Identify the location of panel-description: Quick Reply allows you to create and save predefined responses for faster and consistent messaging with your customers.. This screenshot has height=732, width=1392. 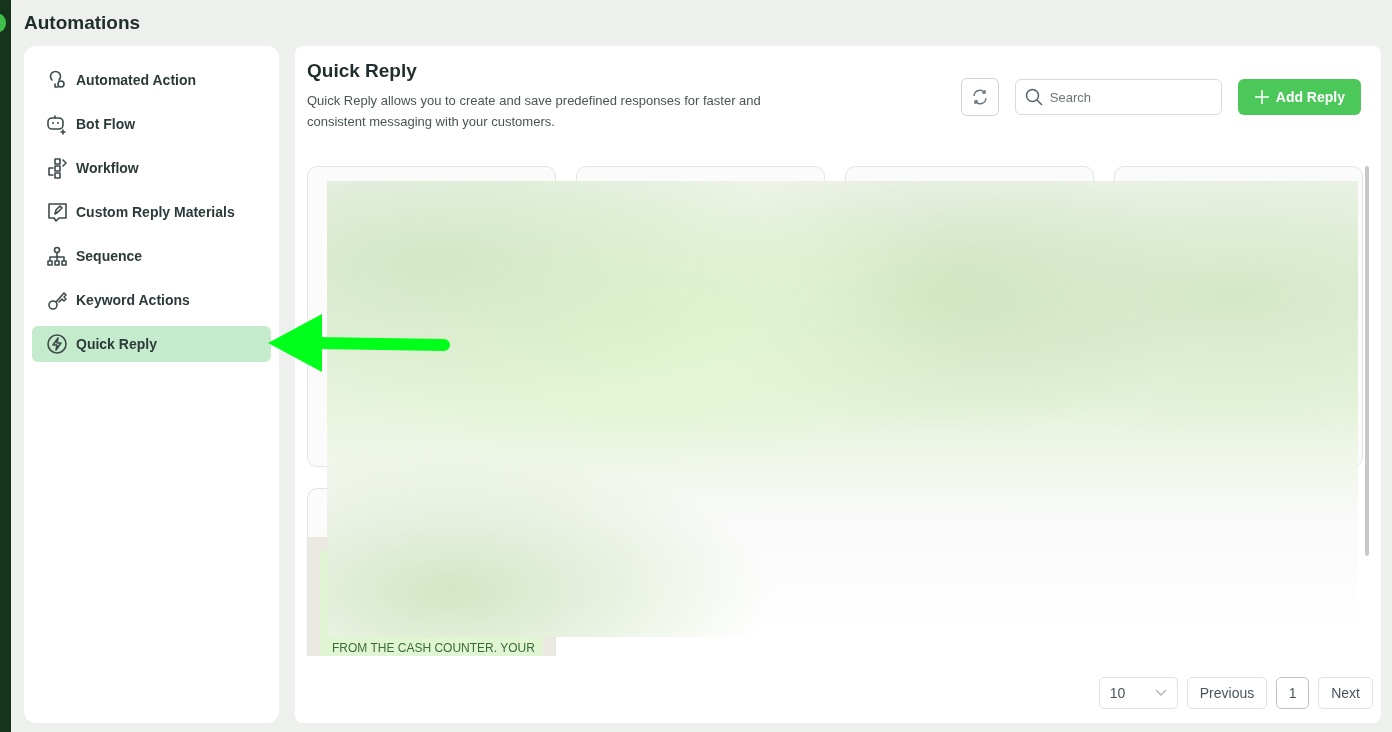
(534, 111).